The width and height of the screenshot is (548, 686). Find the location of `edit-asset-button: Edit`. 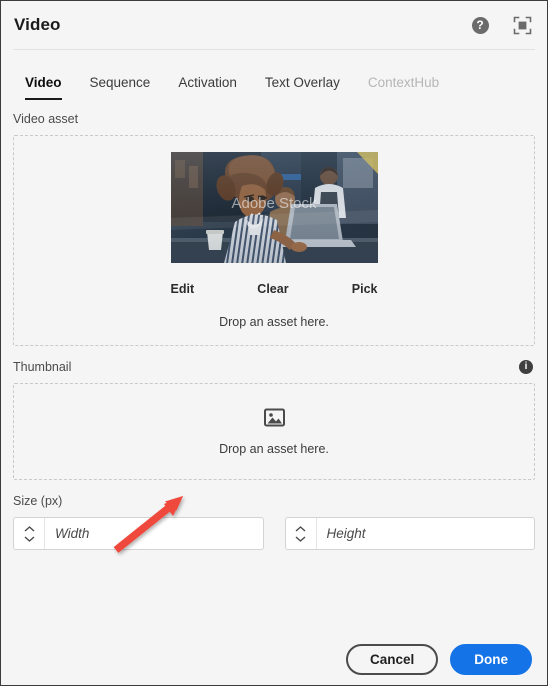

edit-asset-button: Edit is located at coordinates (183, 289).